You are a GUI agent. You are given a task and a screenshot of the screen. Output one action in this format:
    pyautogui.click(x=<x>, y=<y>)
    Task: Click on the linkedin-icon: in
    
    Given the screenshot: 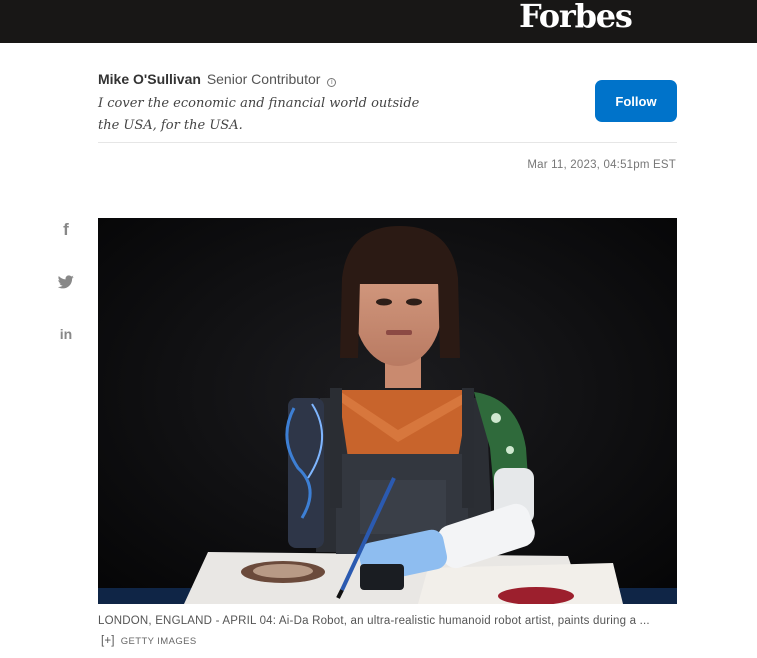 What is the action you would take?
    pyautogui.click(x=66, y=334)
    